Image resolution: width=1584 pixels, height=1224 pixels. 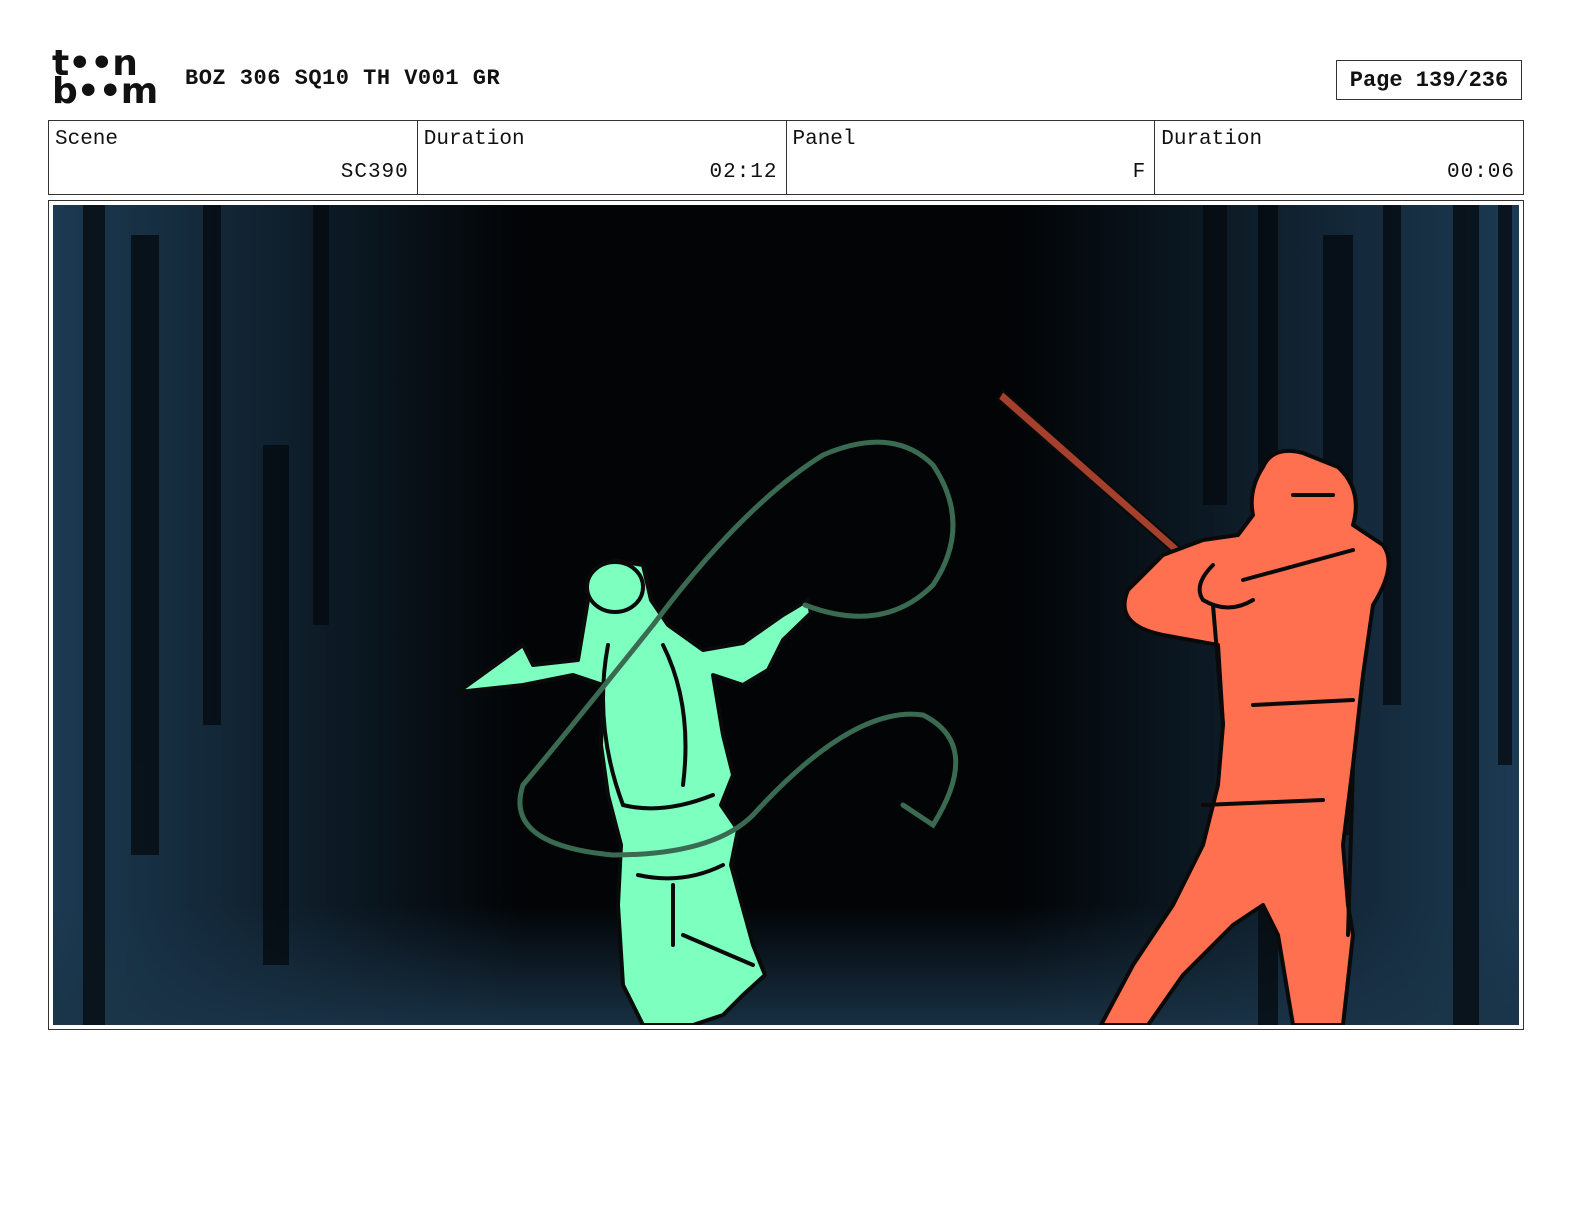 I want to click on scene-duration-label: Duration, so click(x=474, y=139).